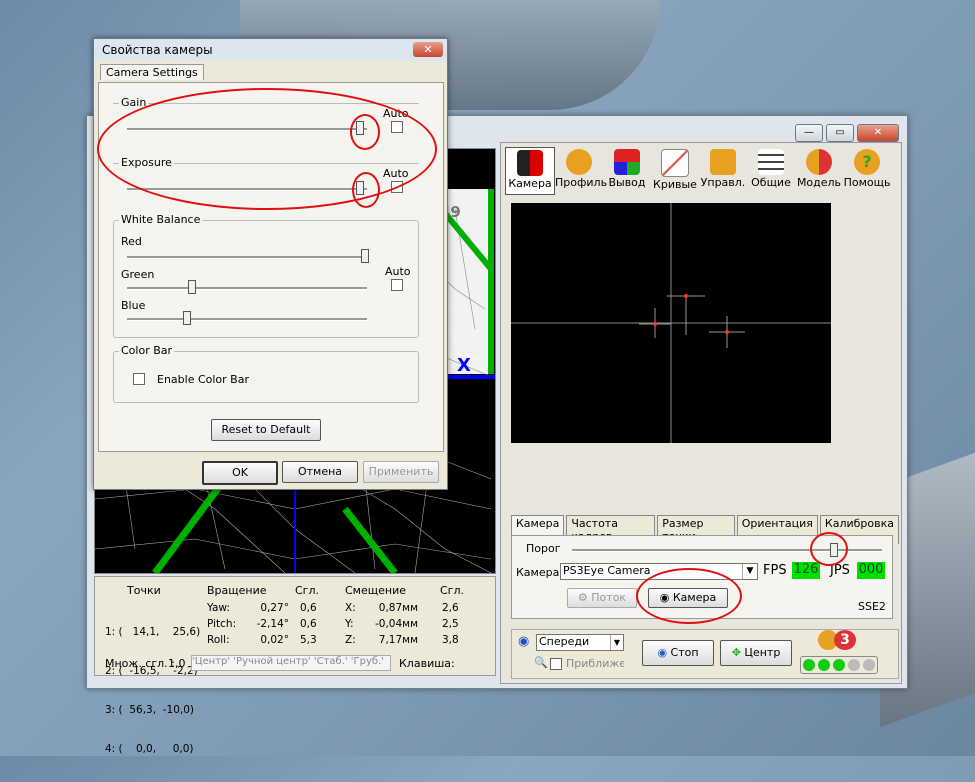  I want to click on toolbar-controls: Управл., so click(723, 171).